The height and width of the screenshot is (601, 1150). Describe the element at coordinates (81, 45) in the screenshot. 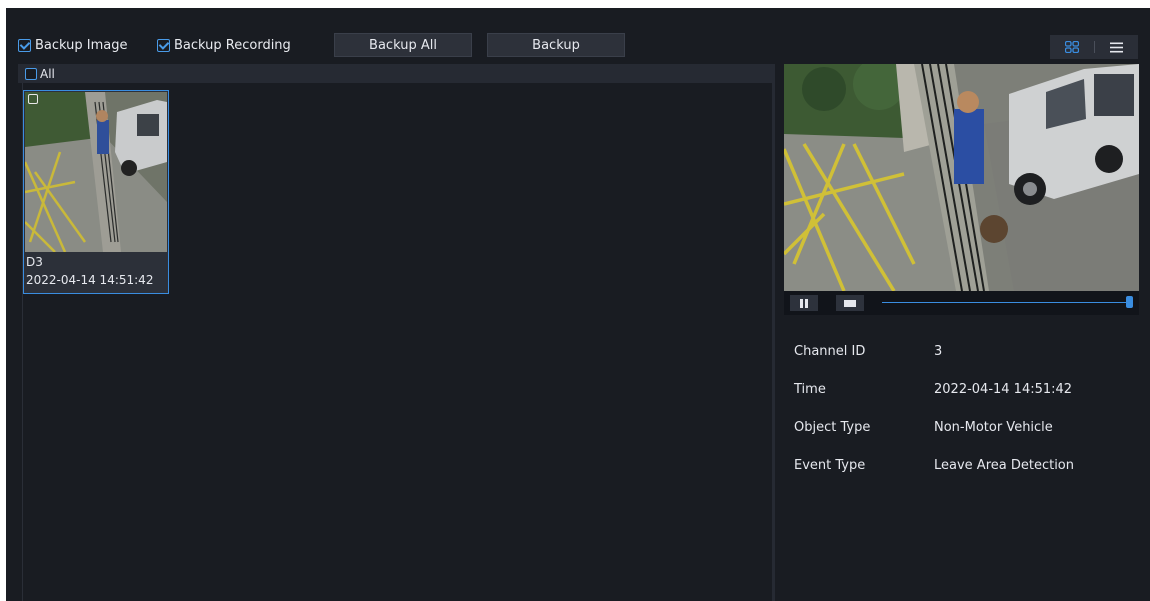

I see `backup-image-label: Backup Image` at that location.